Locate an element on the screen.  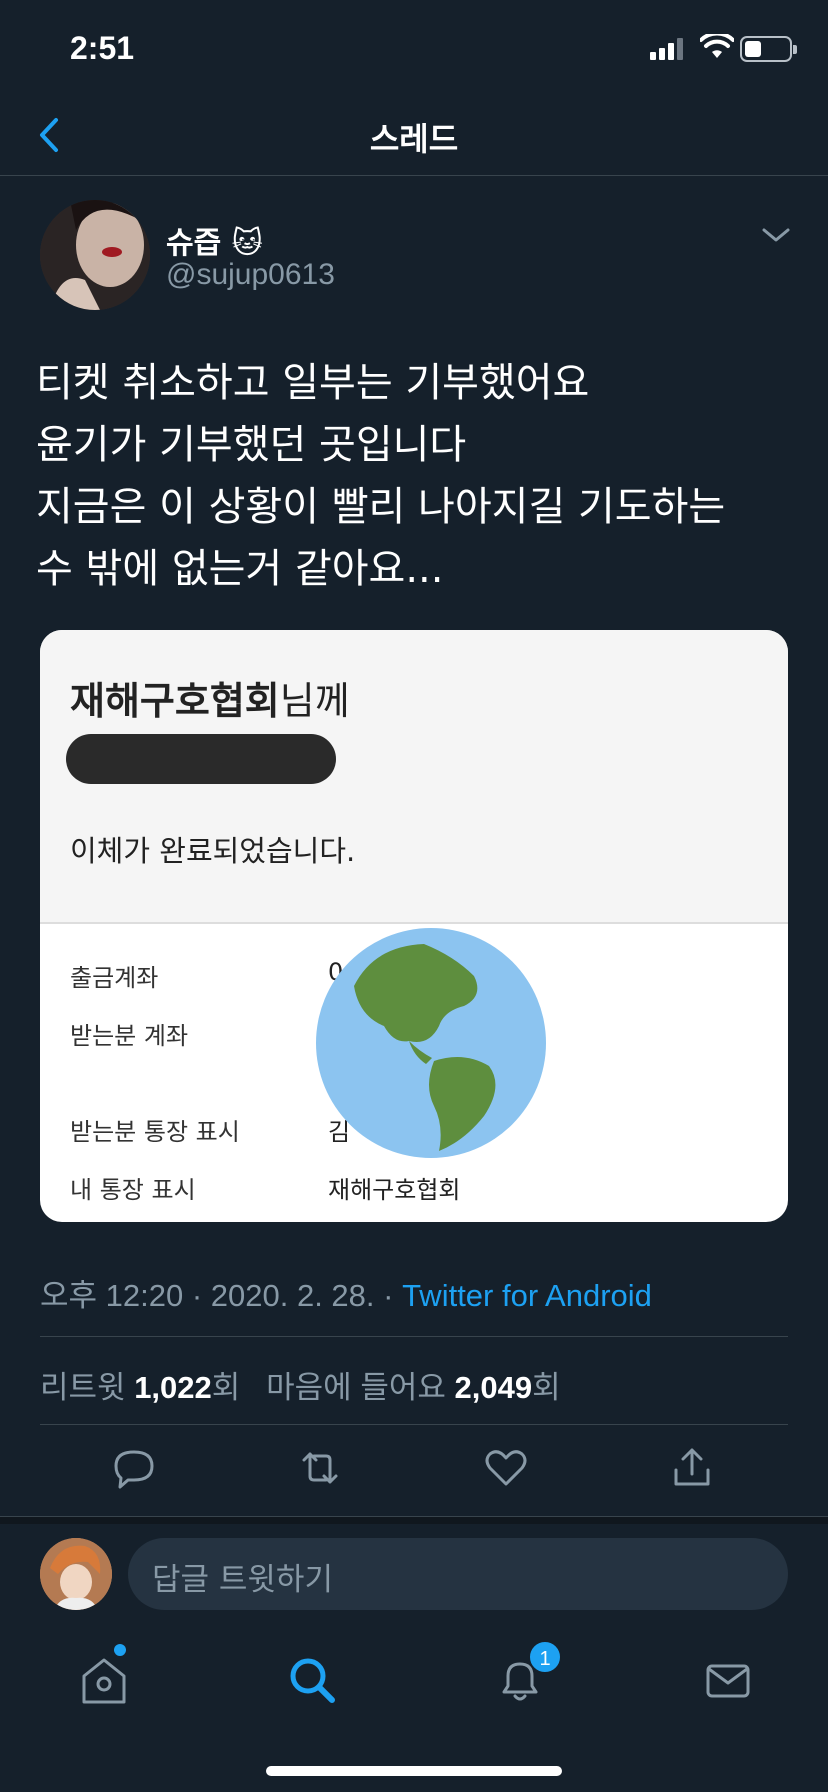
receipt-row-value: 재해구호협회 is located at coordinates (394, 1190).